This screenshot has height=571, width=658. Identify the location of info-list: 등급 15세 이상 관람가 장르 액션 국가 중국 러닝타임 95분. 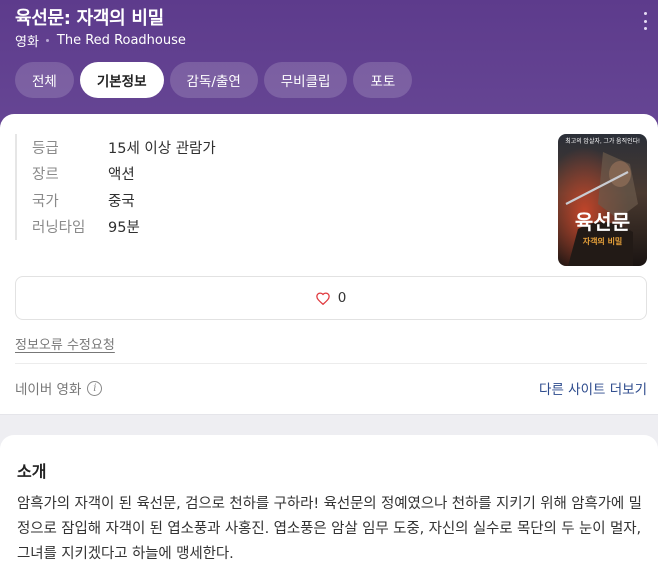
(115, 187).